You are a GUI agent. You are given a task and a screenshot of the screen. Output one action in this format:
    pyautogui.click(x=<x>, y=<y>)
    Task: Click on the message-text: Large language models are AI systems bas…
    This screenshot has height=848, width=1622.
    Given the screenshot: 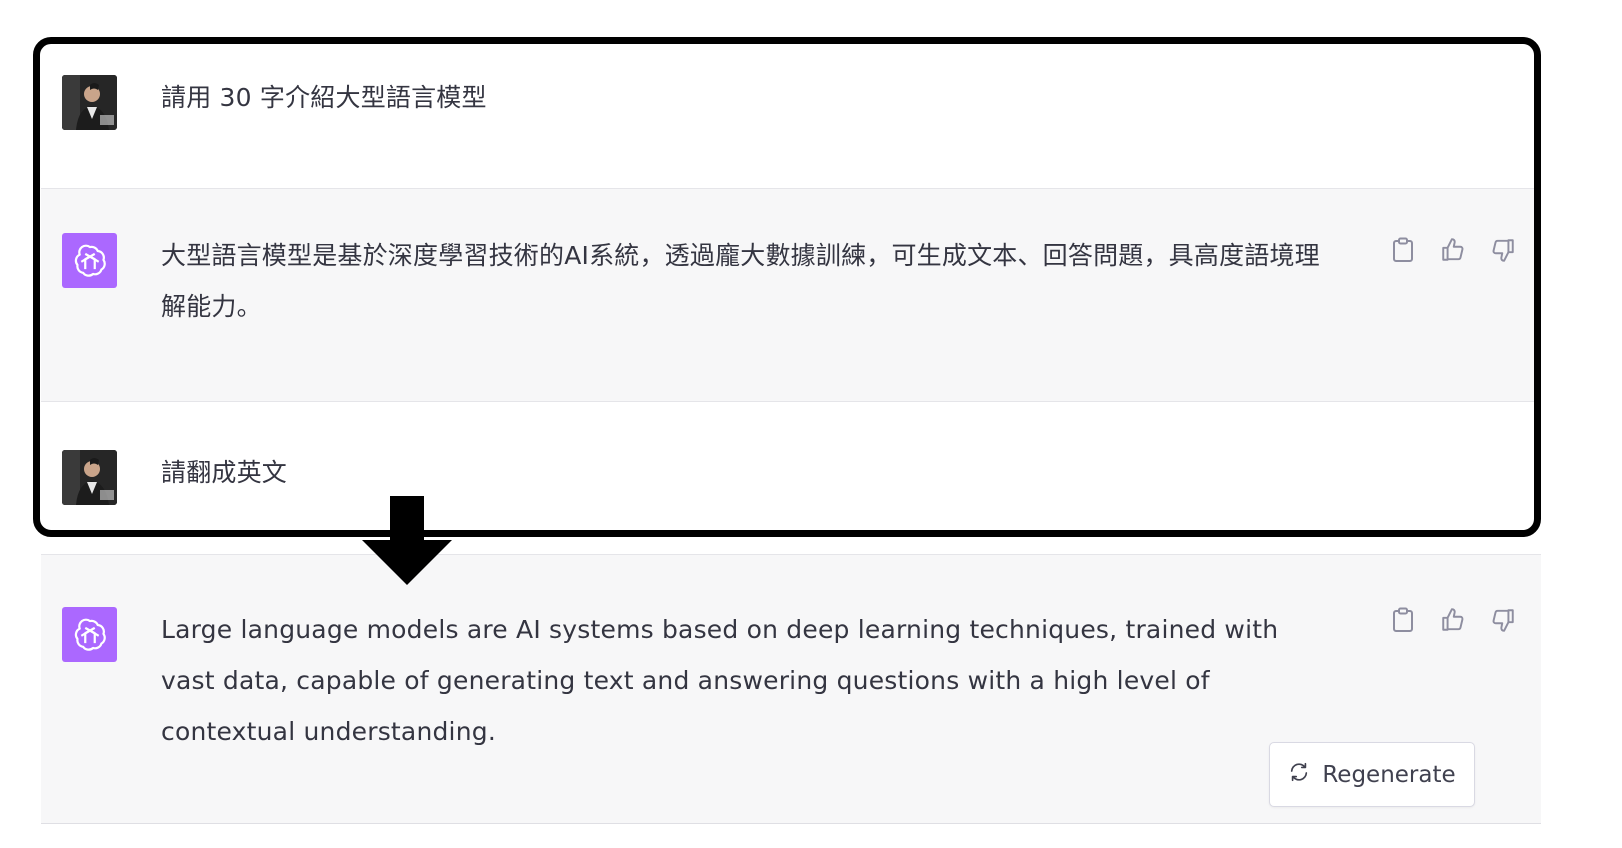 What is the action you would take?
    pyautogui.click(x=720, y=680)
    